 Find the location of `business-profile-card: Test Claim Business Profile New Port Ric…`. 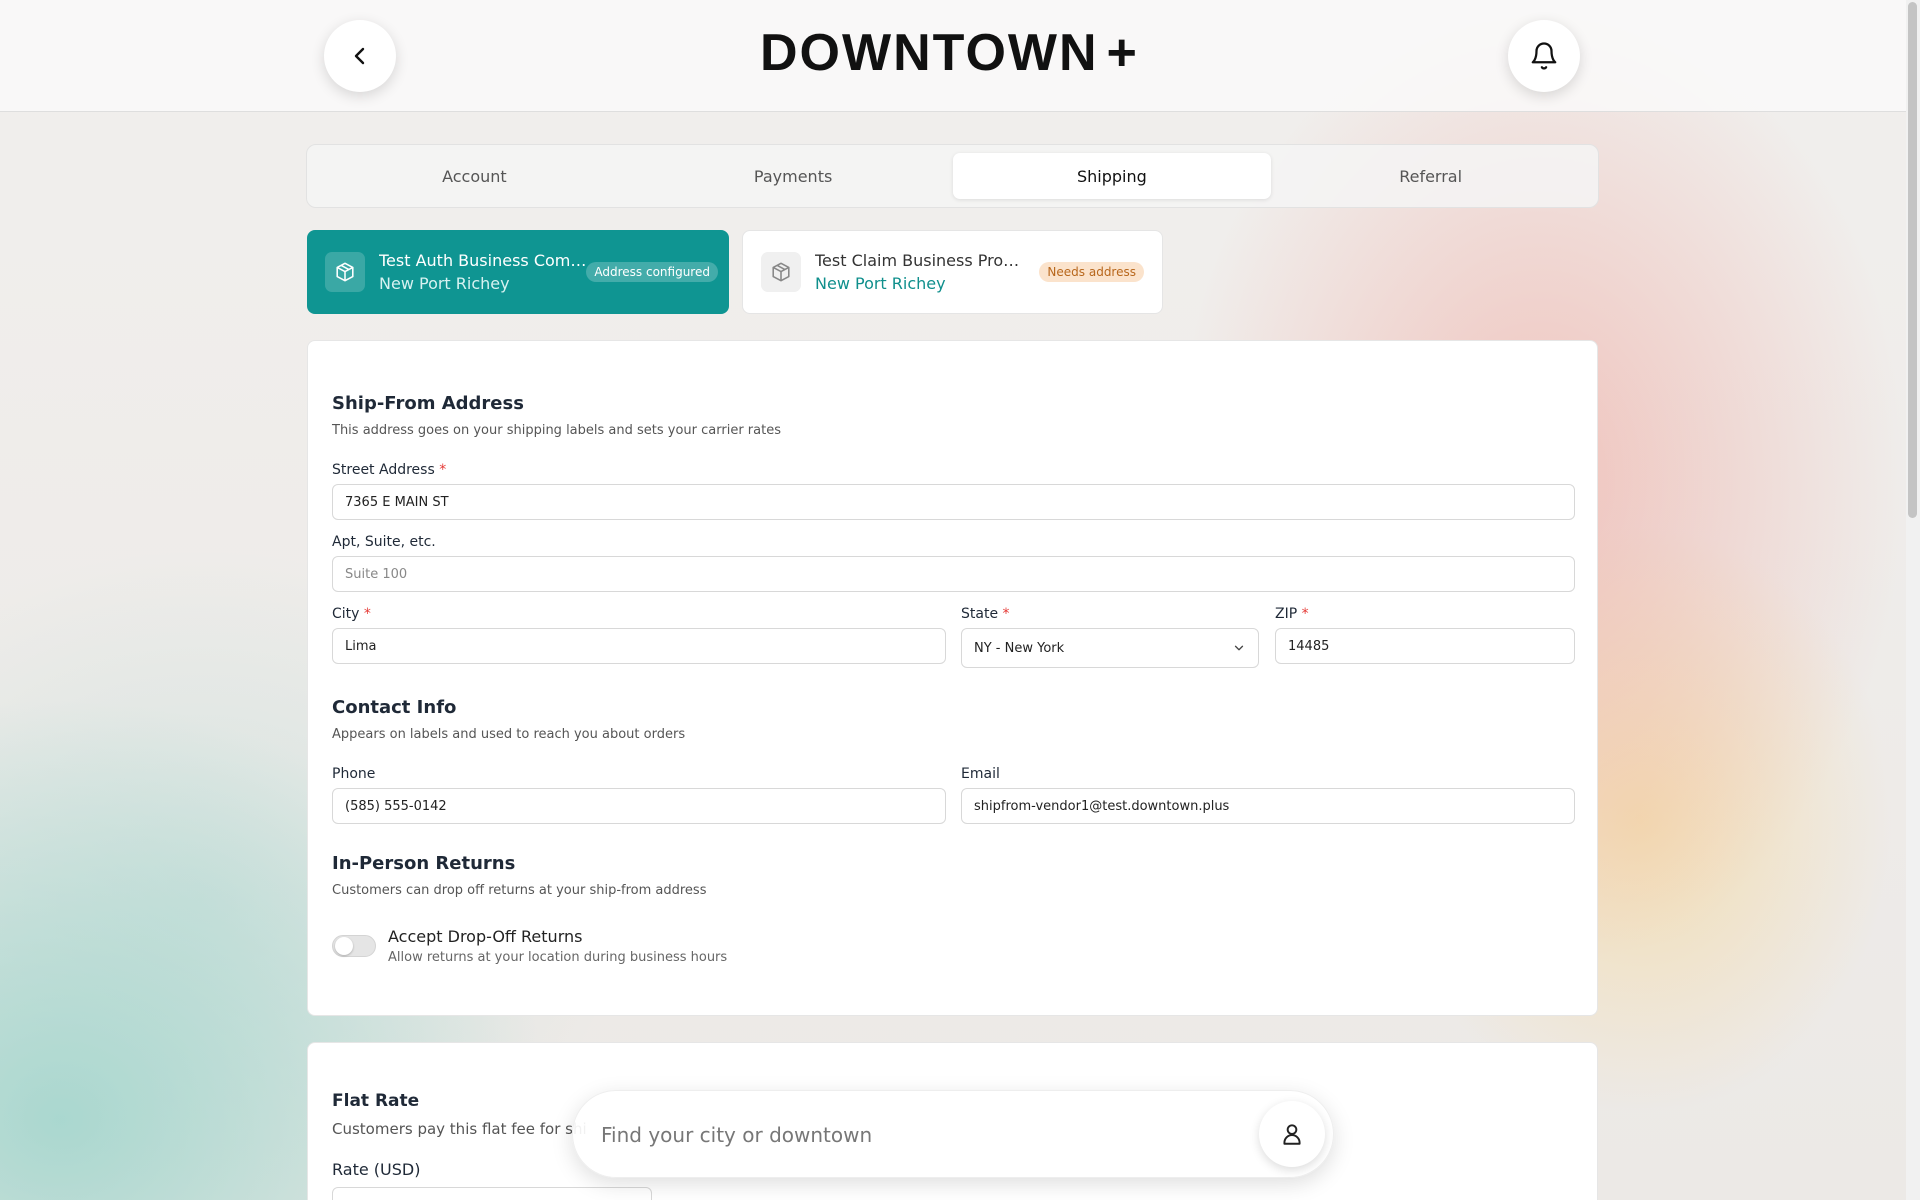

business-profile-card: Test Claim Business Profile New Port Ric… is located at coordinates (952, 272).